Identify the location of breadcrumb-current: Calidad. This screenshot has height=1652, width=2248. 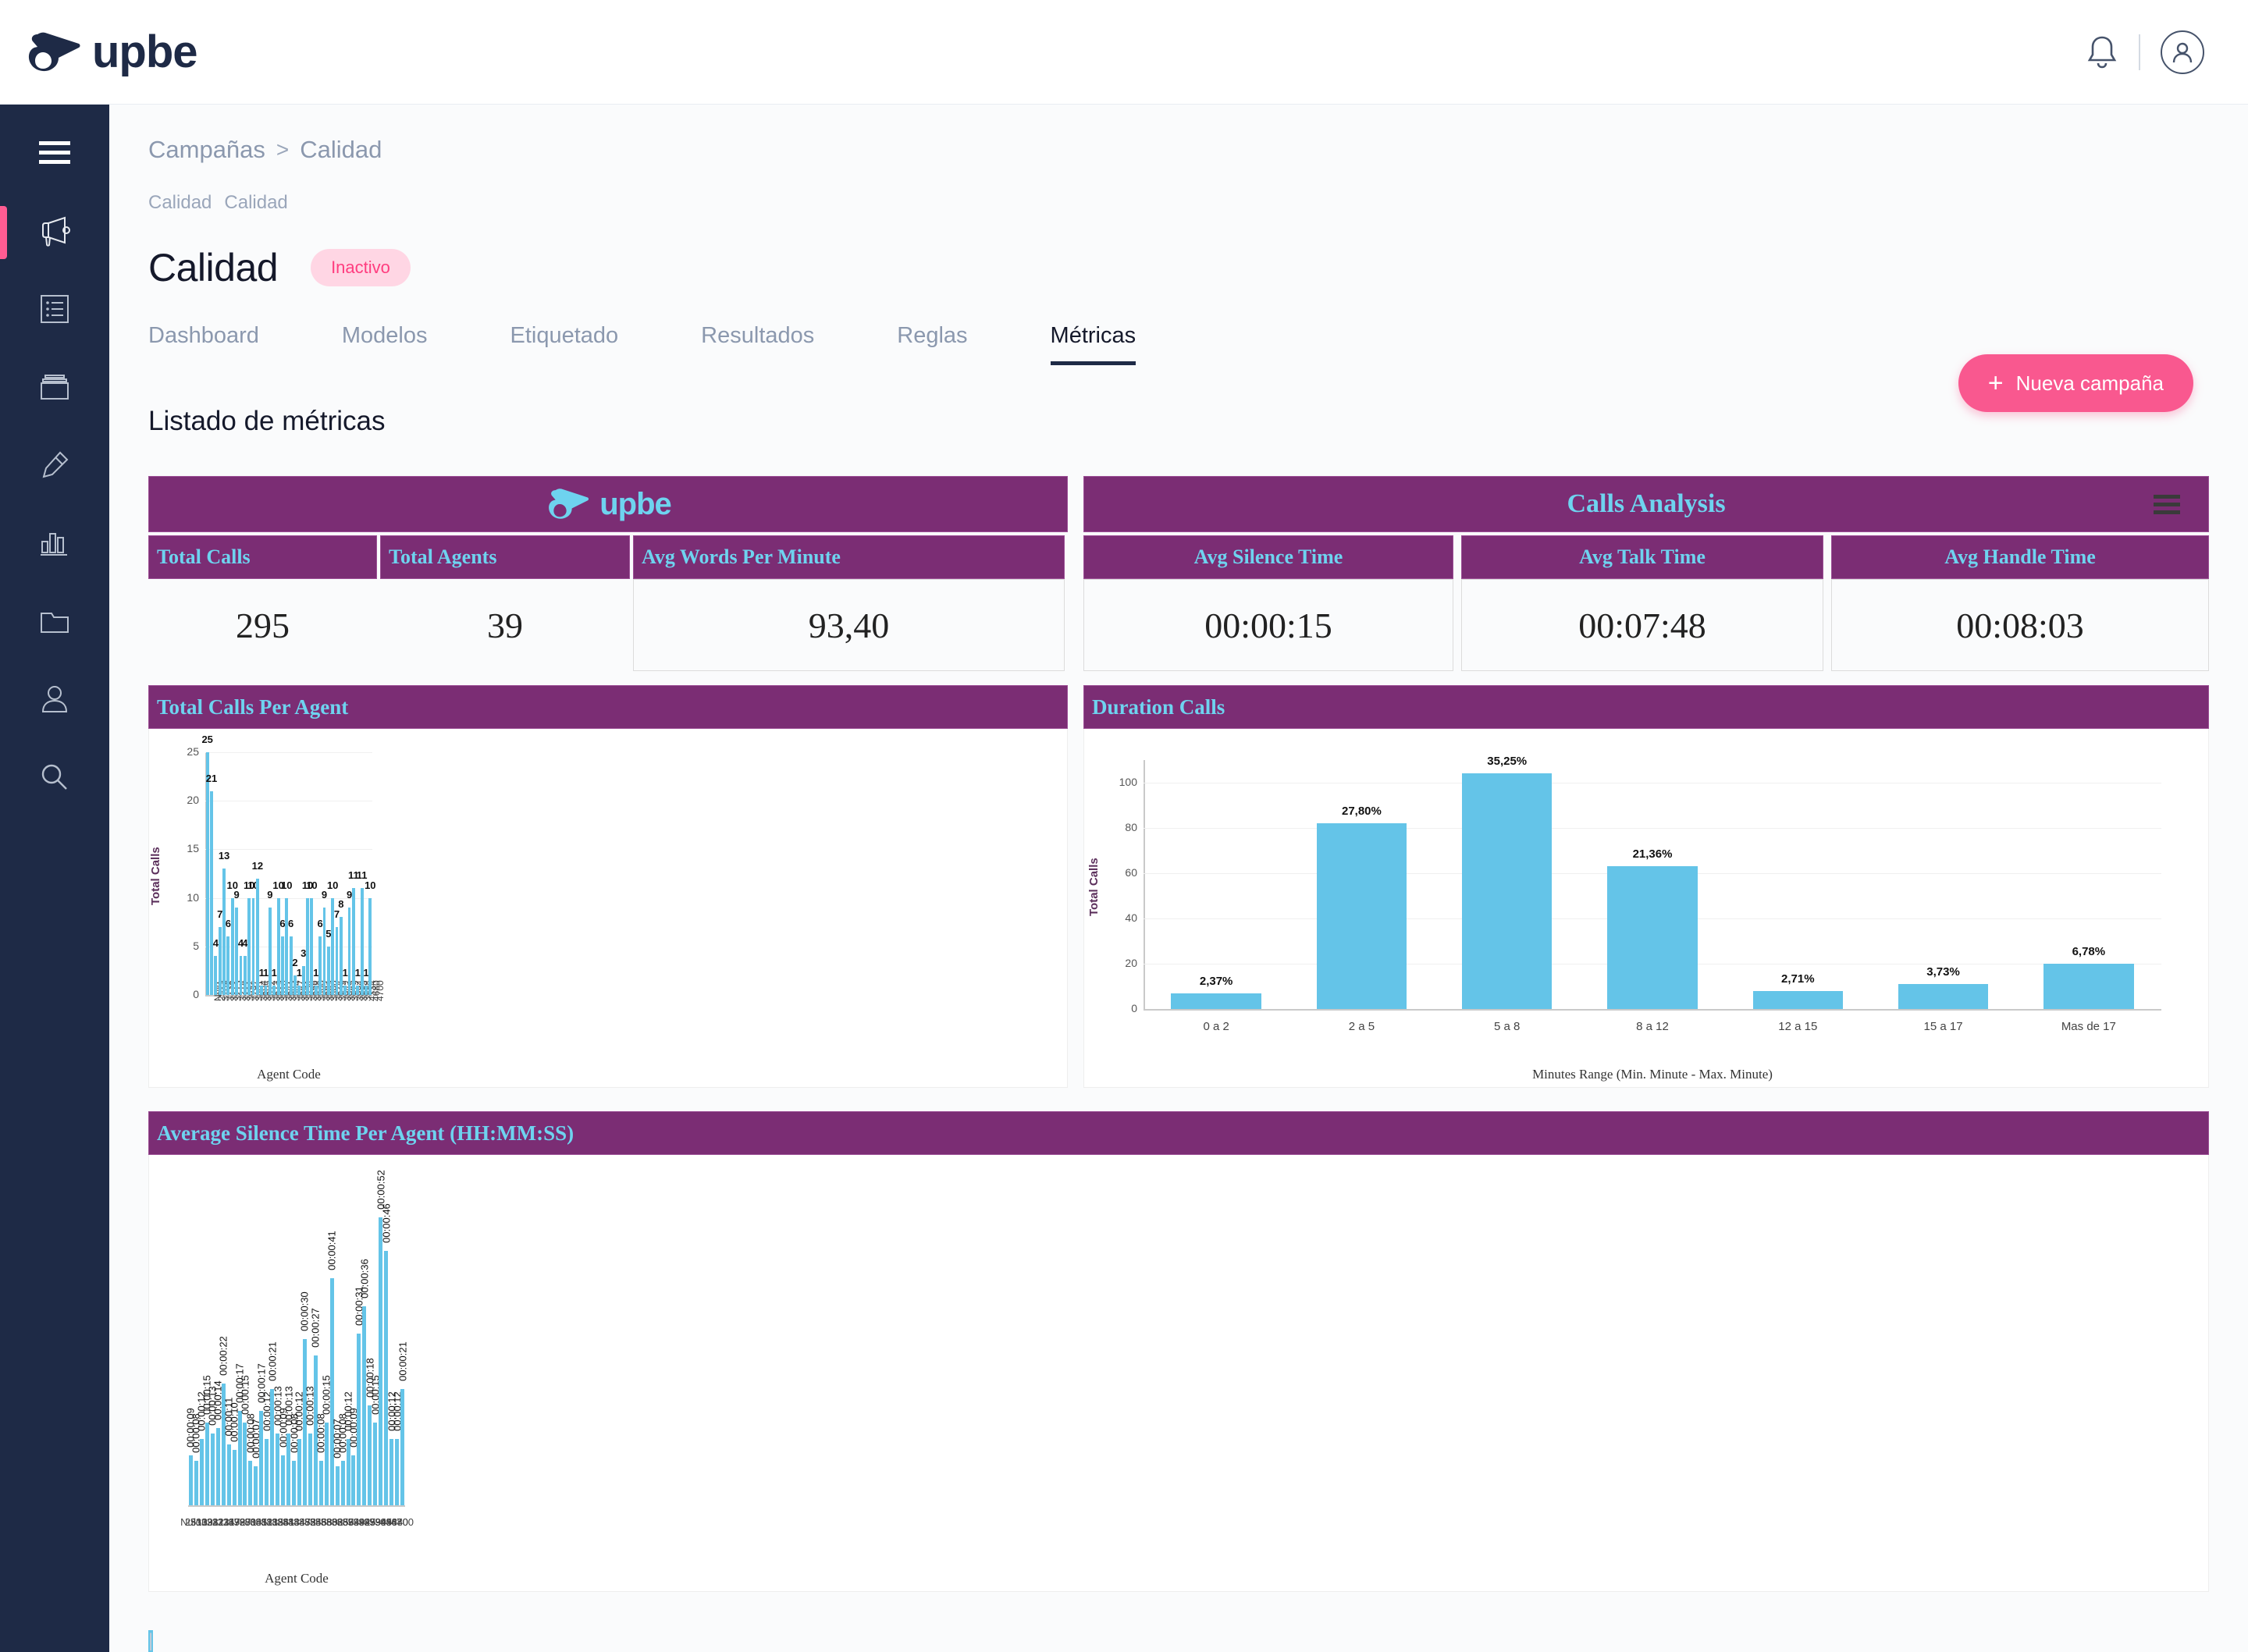
(341, 150).